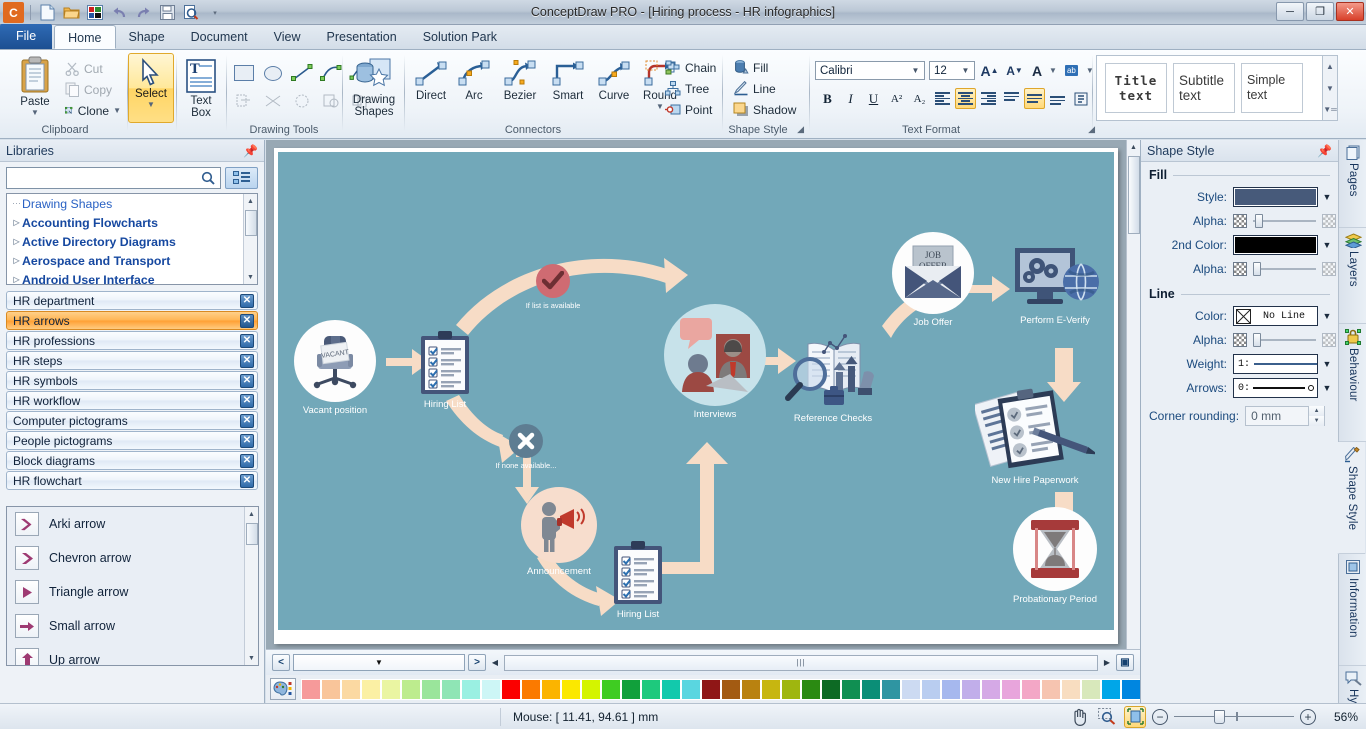  Describe the element at coordinates (379, 662) in the screenshot. I see `page-selector-combo: ▼` at that location.